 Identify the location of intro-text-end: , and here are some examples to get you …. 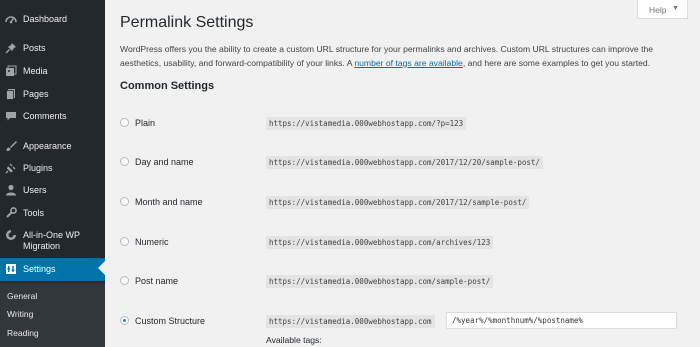
(556, 62).